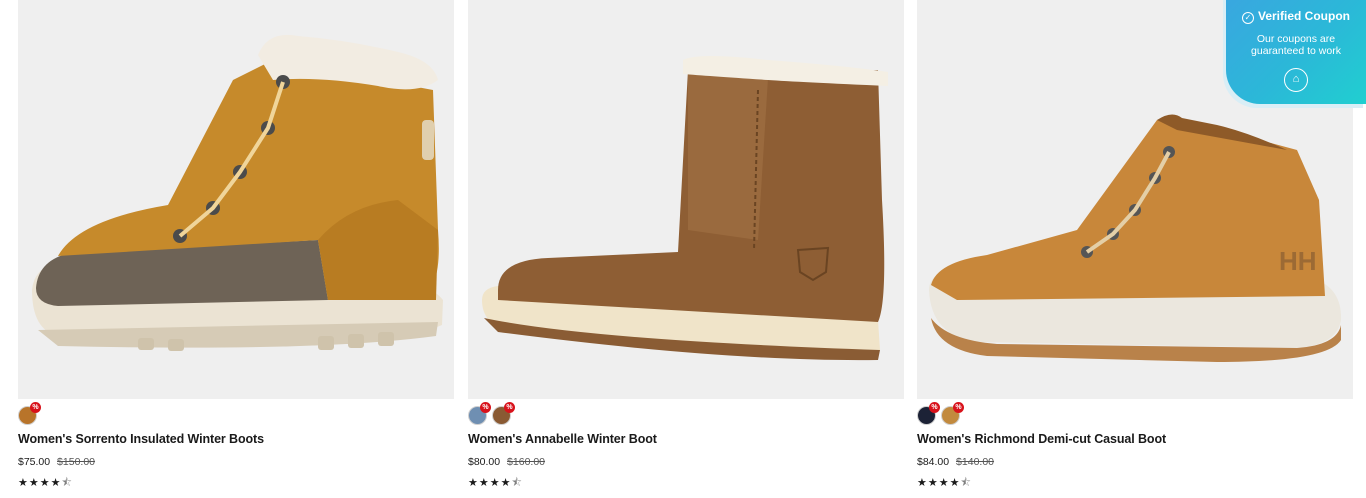  I want to click on product-price: $75.00 $150.00, so click(56, 462).